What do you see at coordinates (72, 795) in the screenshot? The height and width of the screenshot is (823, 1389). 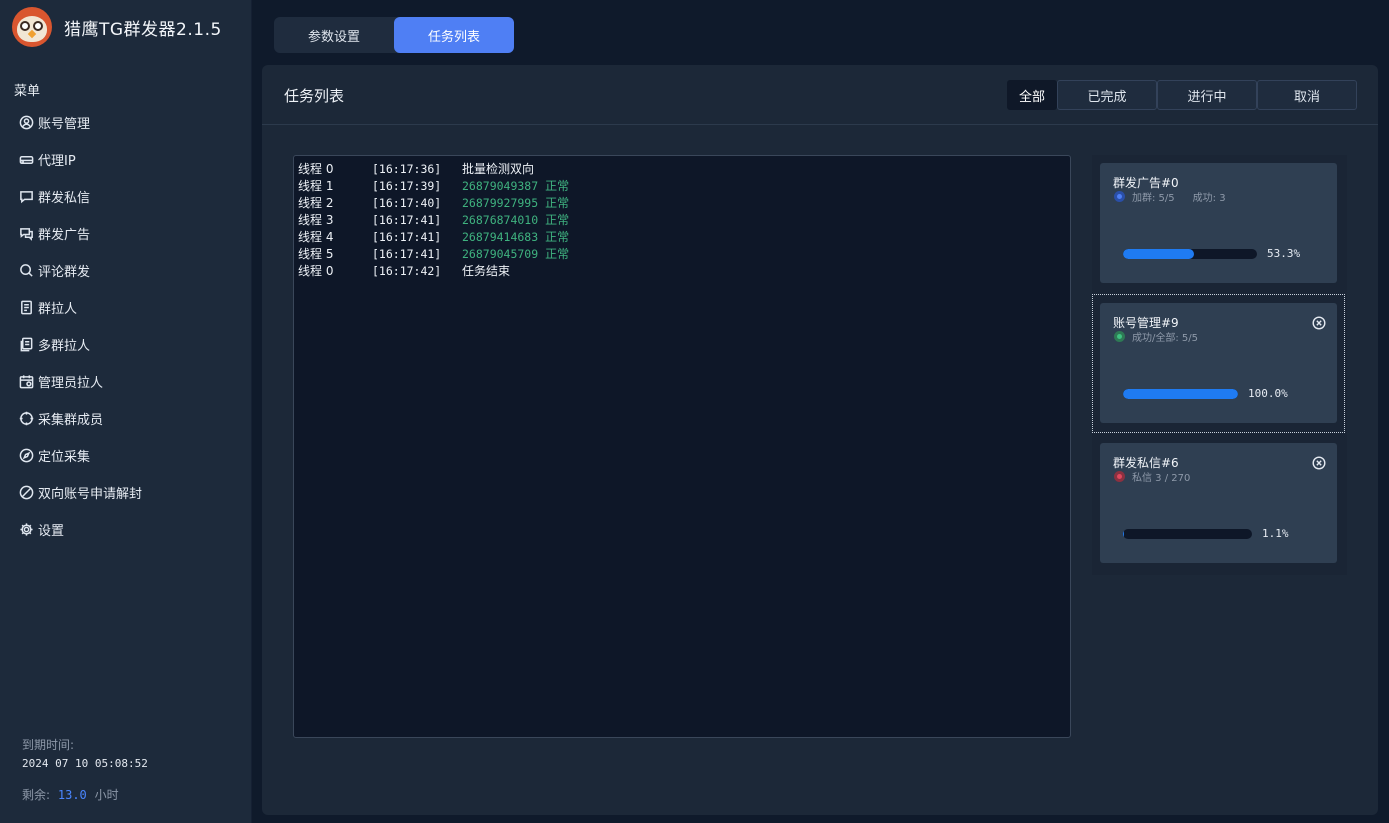 I see `remain-value: 13.0` at bounding box center [72, 795].